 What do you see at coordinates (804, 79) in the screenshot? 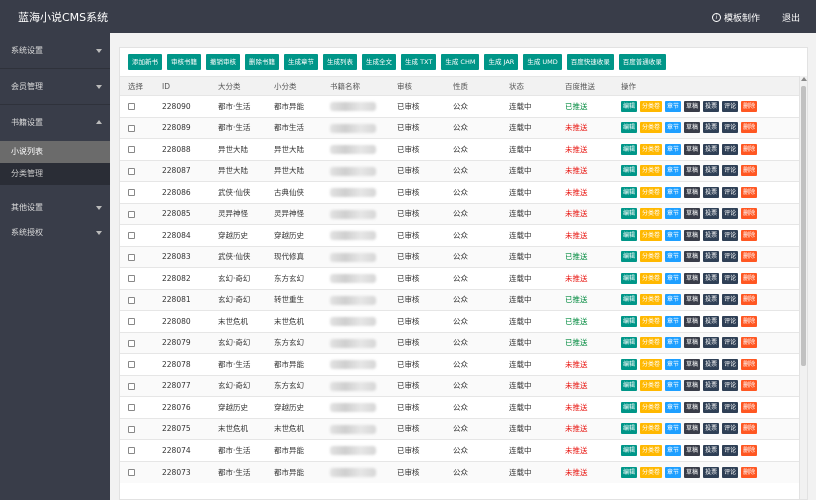
I see `scroll-up-arrow-icon` at bounding box center [804, 79].